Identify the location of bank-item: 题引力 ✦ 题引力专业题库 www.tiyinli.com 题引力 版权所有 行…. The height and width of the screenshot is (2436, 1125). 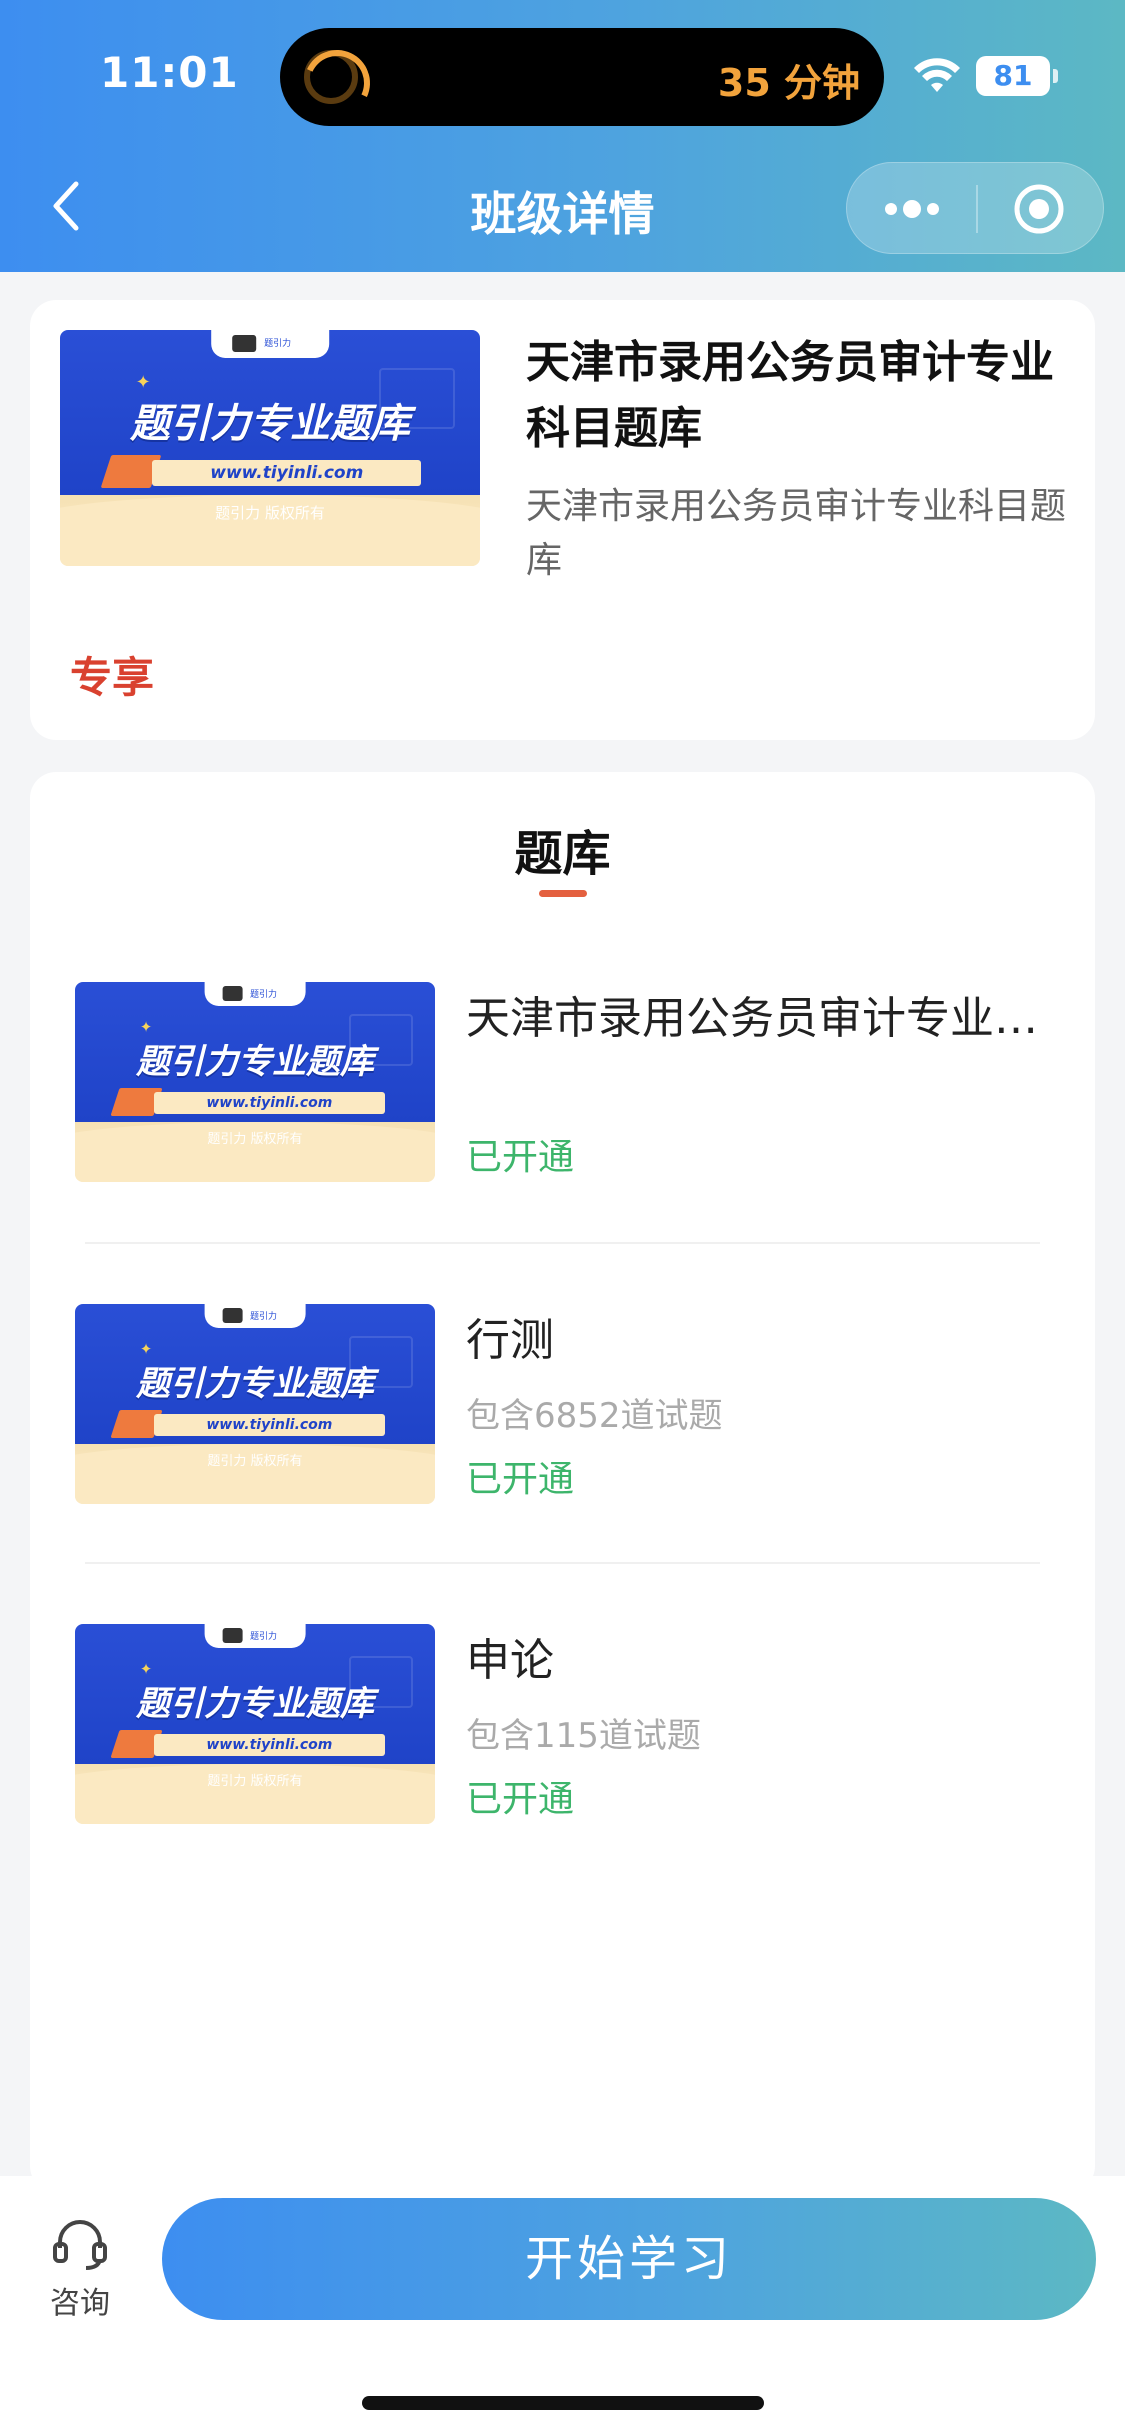
(562, 1404).